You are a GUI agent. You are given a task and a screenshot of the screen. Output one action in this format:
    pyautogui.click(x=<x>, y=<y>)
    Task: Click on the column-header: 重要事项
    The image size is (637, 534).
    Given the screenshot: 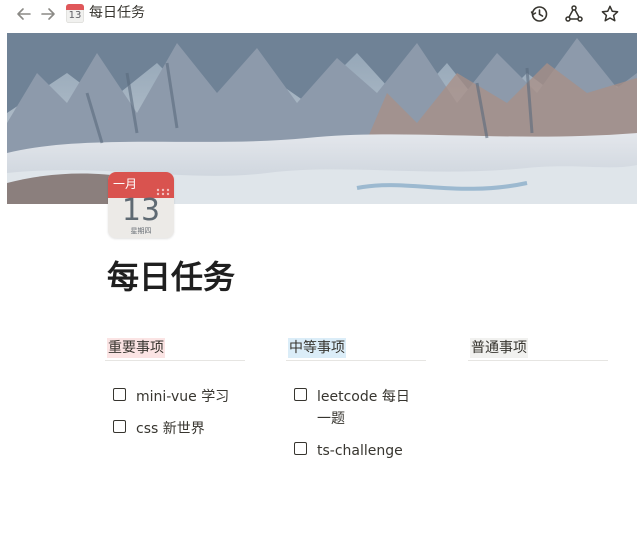 What is the action you would take?
    pyautogui.click(x=175, y=348)
    